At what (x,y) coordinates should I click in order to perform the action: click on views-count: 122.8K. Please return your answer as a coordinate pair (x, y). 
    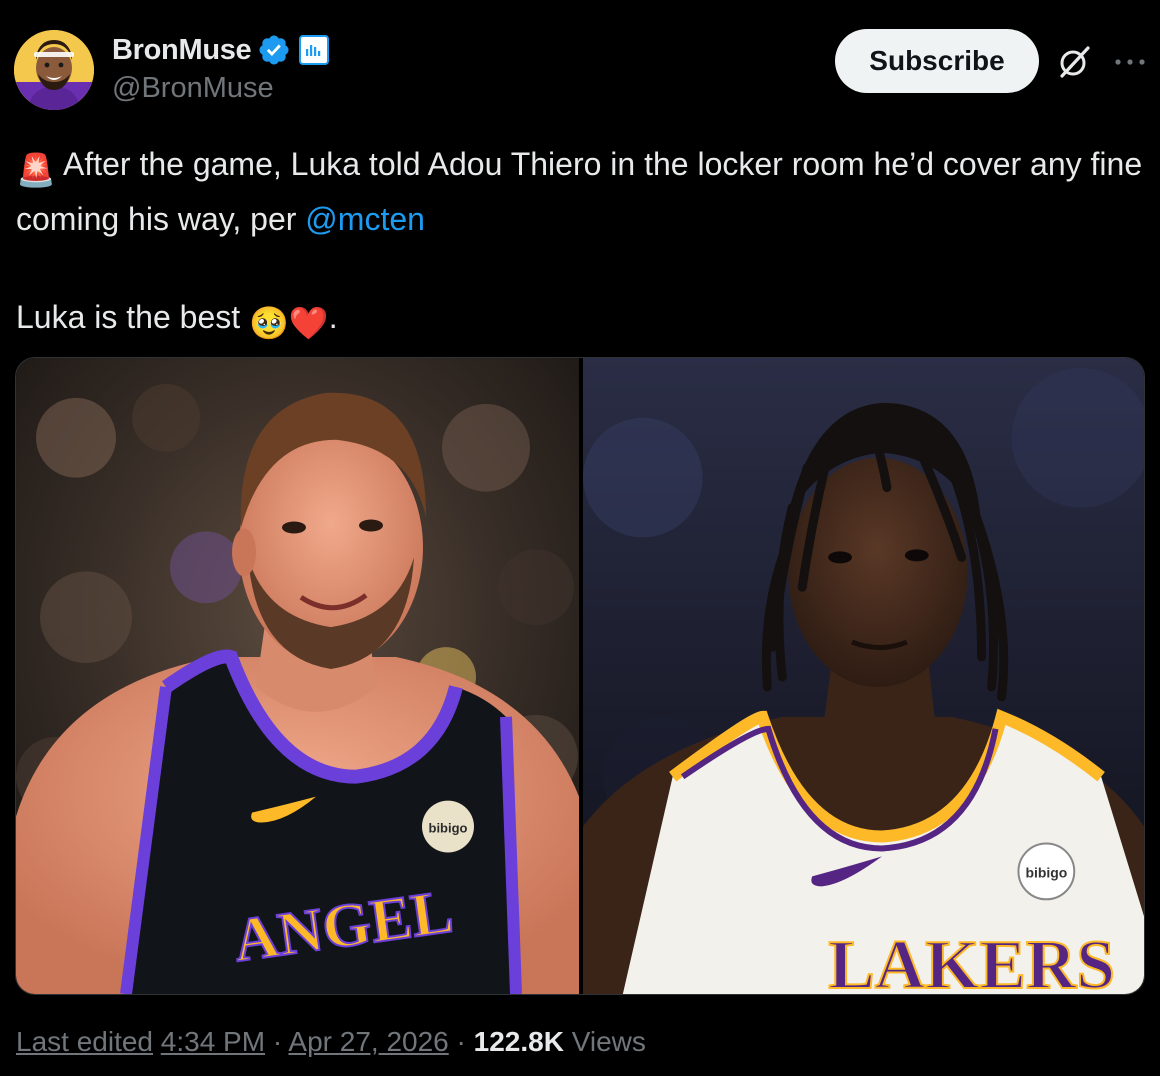
    Looking at the image, I should click on (518, 1041).